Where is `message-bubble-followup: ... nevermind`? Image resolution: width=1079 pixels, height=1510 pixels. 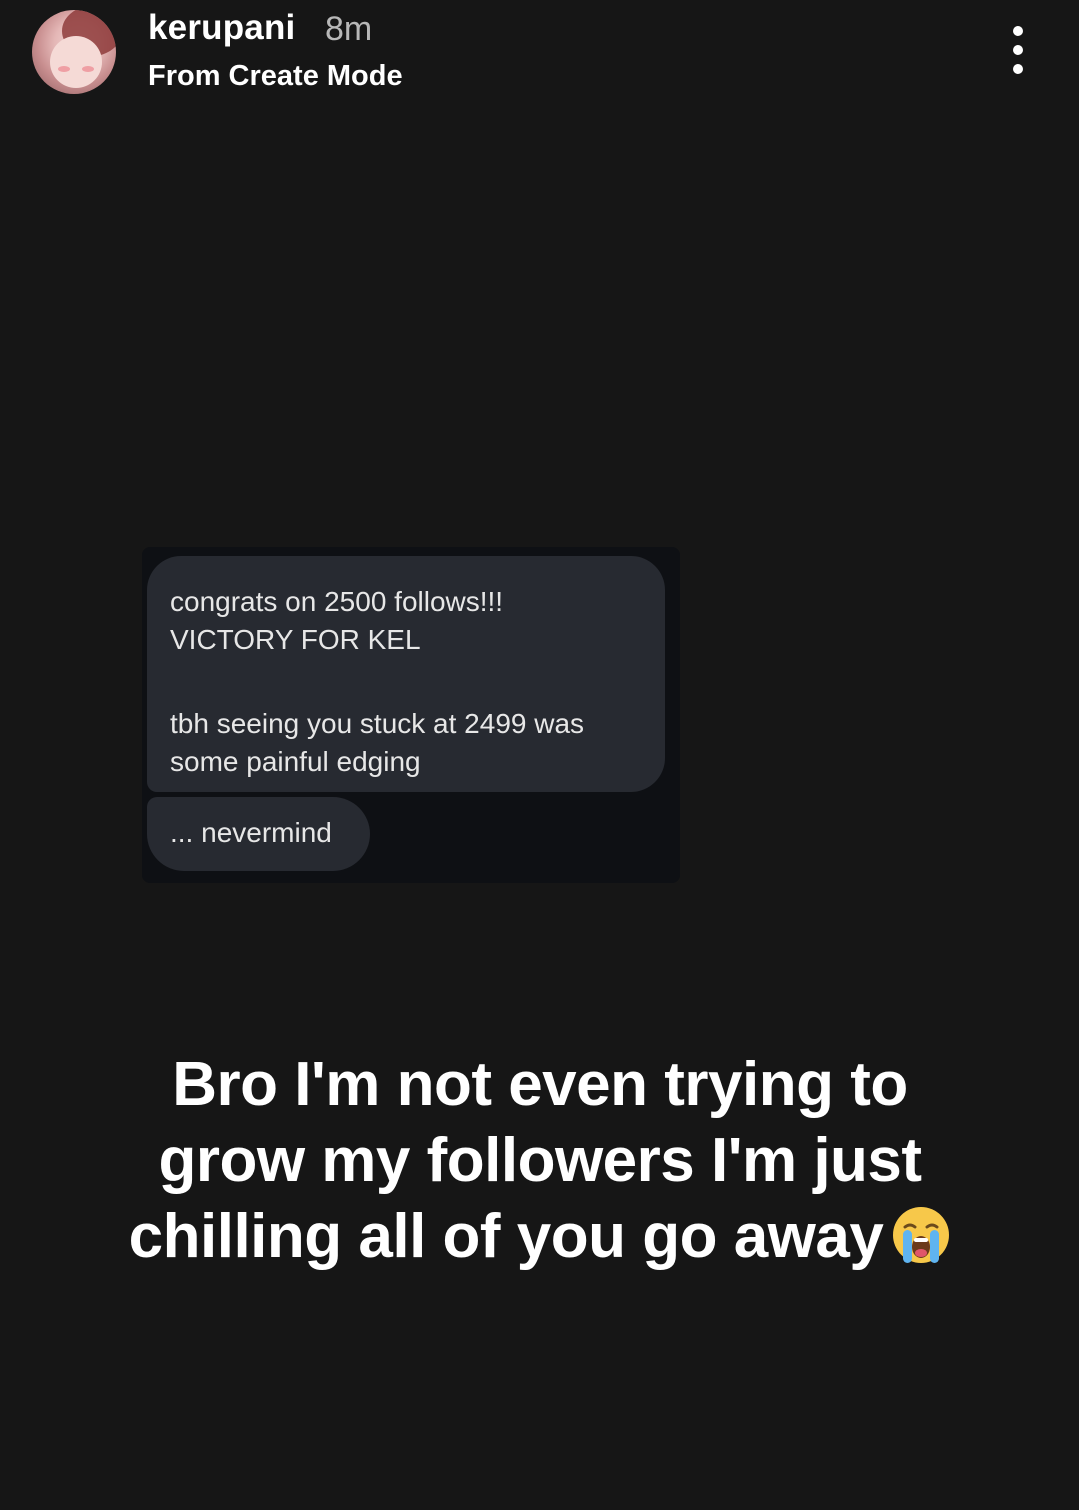
message-bubble-followup: ... nevermind is located at coordinates (258, 834).